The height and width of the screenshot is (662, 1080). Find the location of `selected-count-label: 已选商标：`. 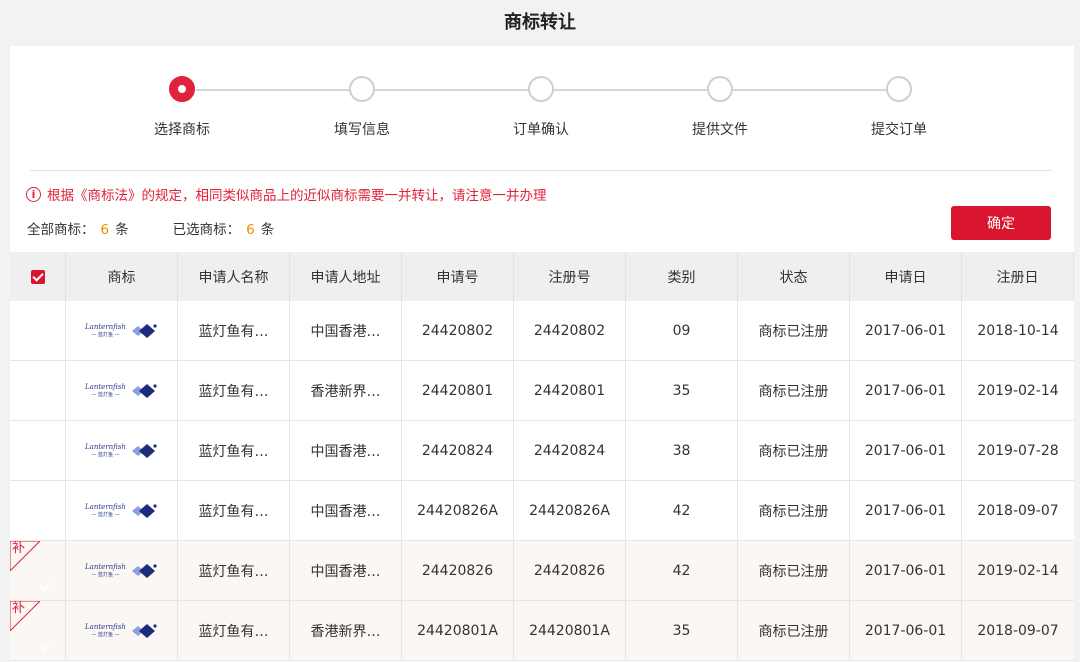

selected-count-label: 已选商标： is located at coordinates (206, 230).